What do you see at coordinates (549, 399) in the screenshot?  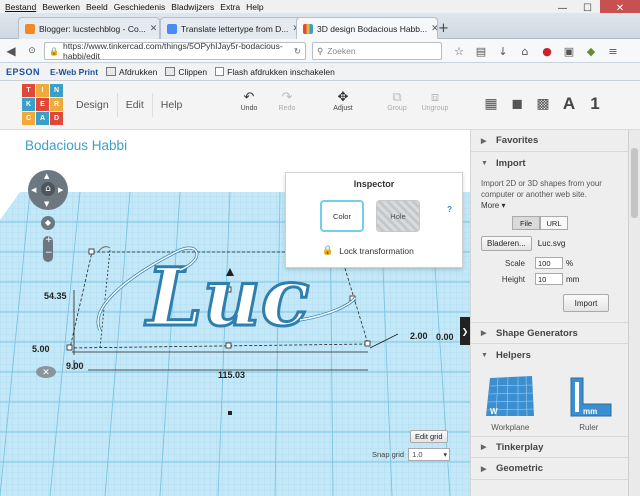 I see `helpers-list: W Workplane mm Ruler` at bounding box center [549, 399].